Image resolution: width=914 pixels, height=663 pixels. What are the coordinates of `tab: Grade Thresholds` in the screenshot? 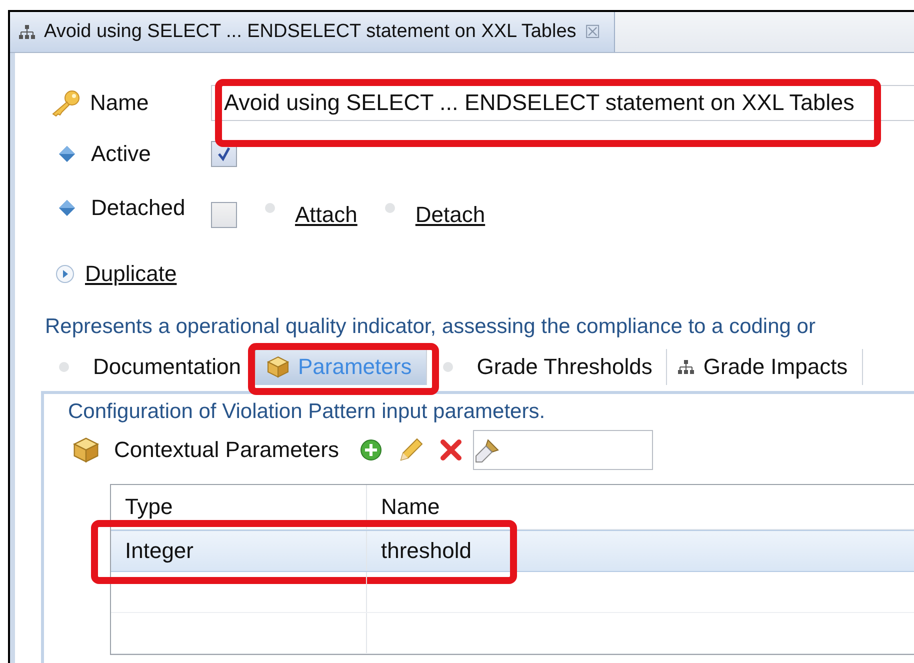 It's located at (547, 367).